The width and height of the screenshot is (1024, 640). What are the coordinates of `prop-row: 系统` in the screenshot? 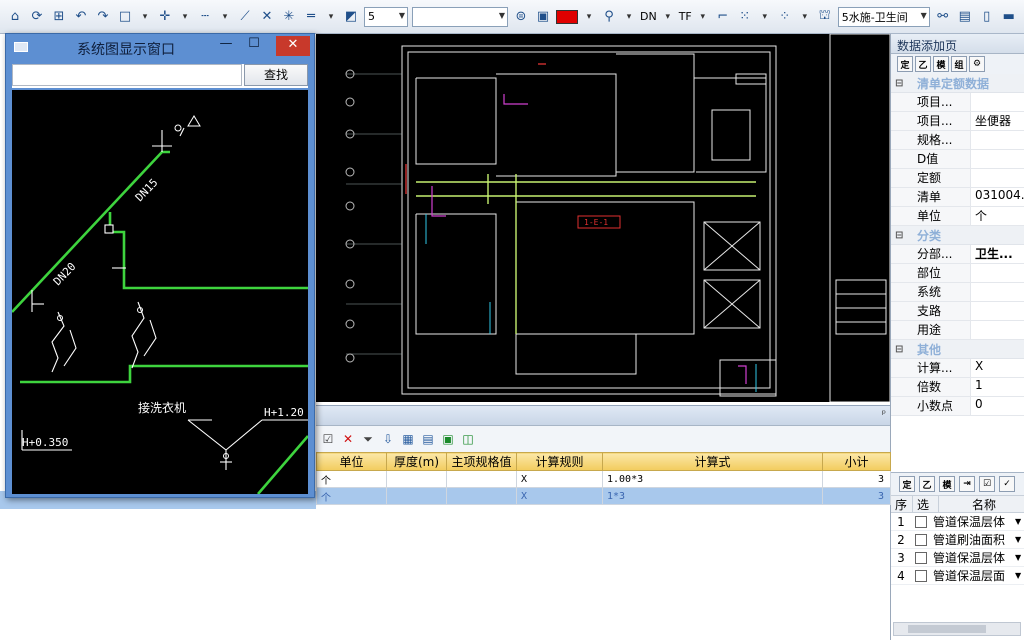 It's located at (957, 292).